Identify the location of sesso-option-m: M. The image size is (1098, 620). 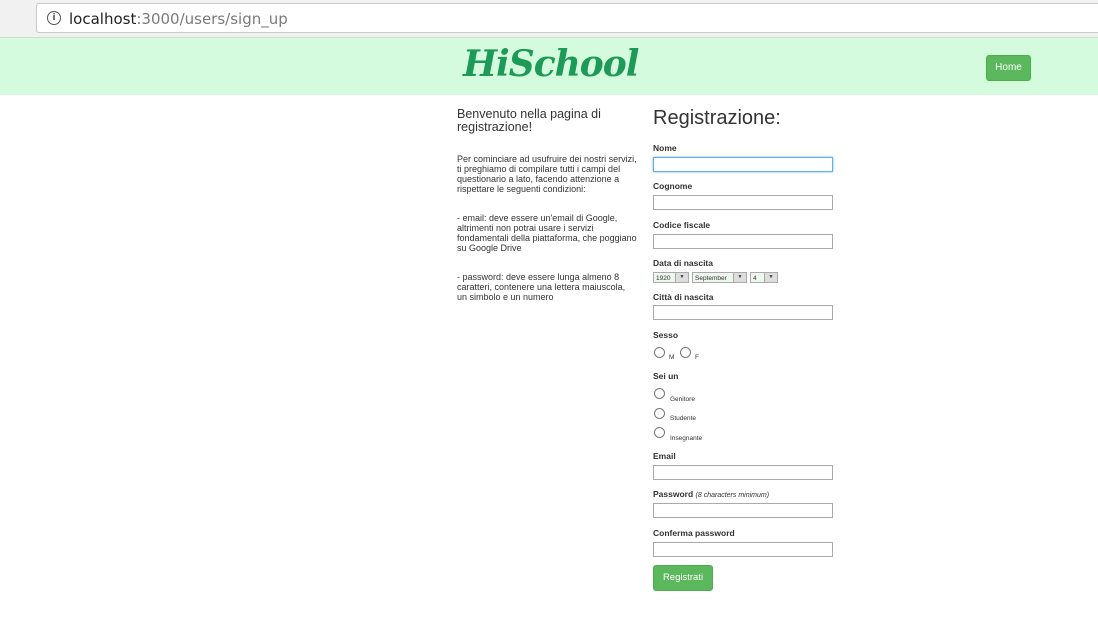
(672, 357).